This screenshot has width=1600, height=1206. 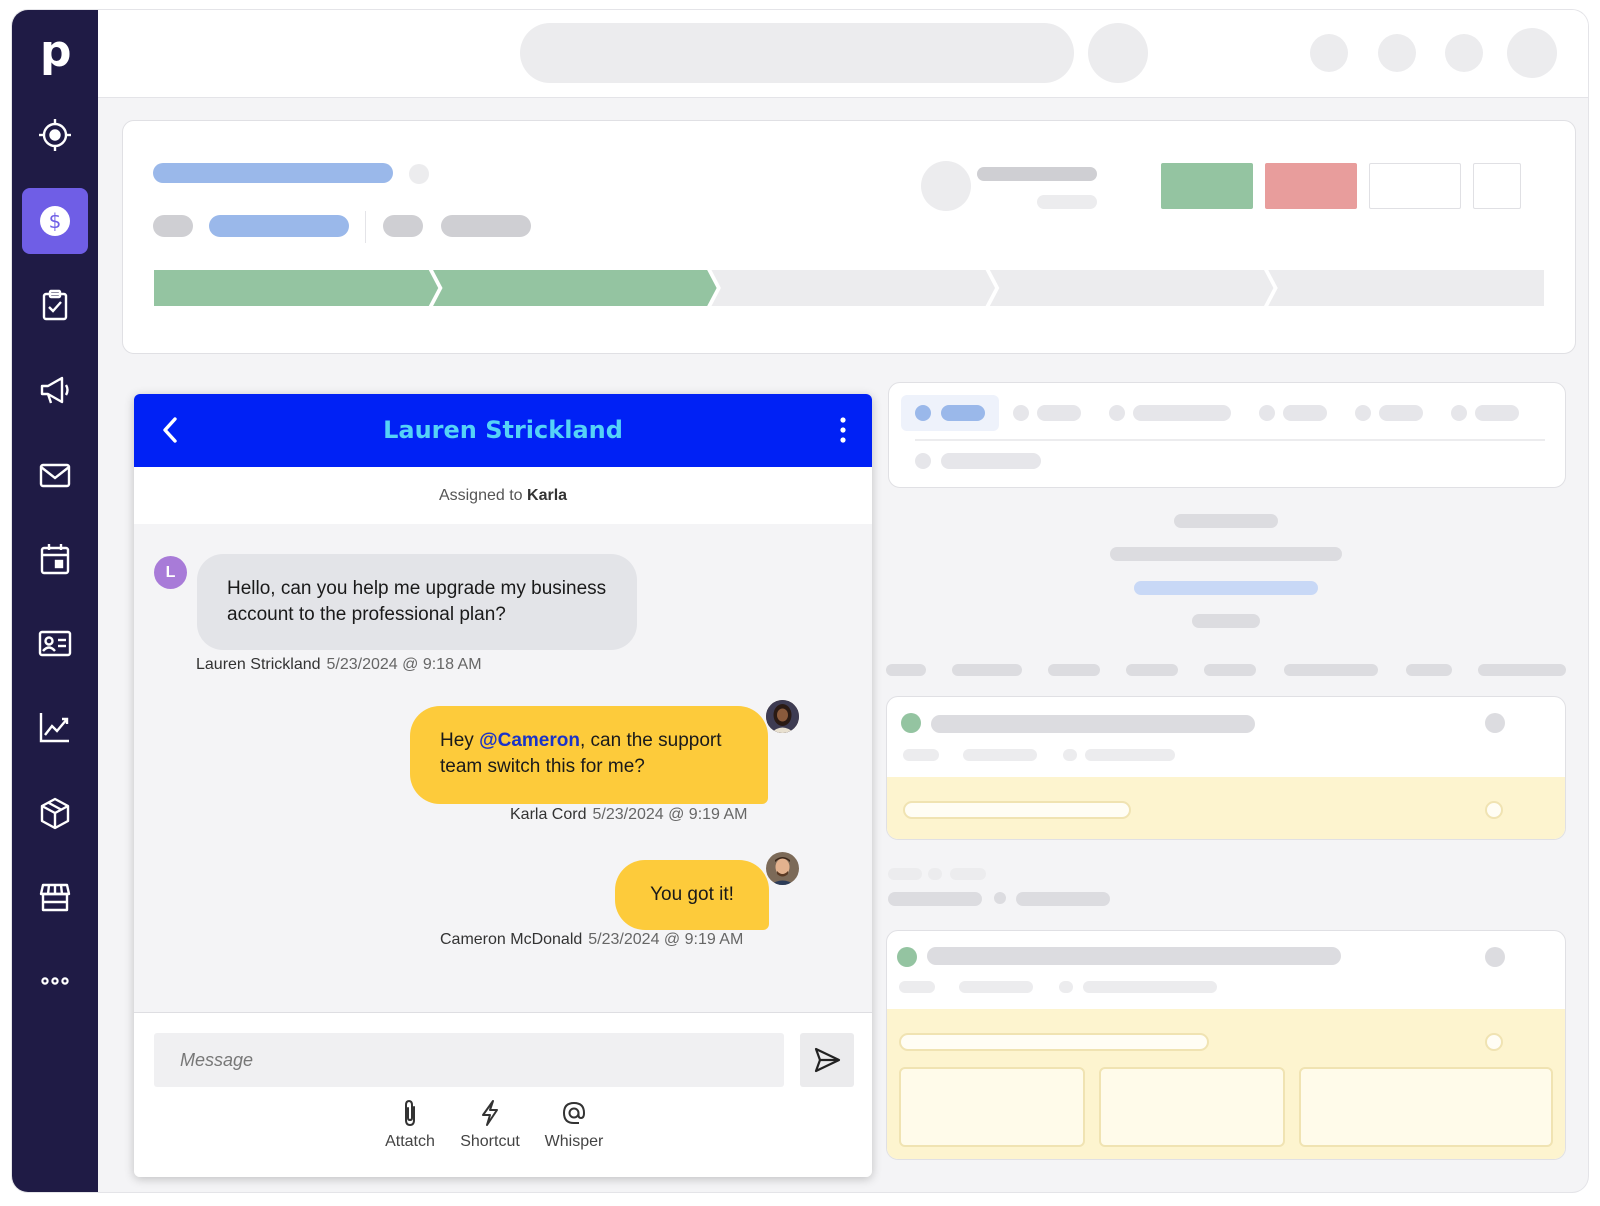 I want to click on sidebar-item-contacts, so click(x=55, y=643).